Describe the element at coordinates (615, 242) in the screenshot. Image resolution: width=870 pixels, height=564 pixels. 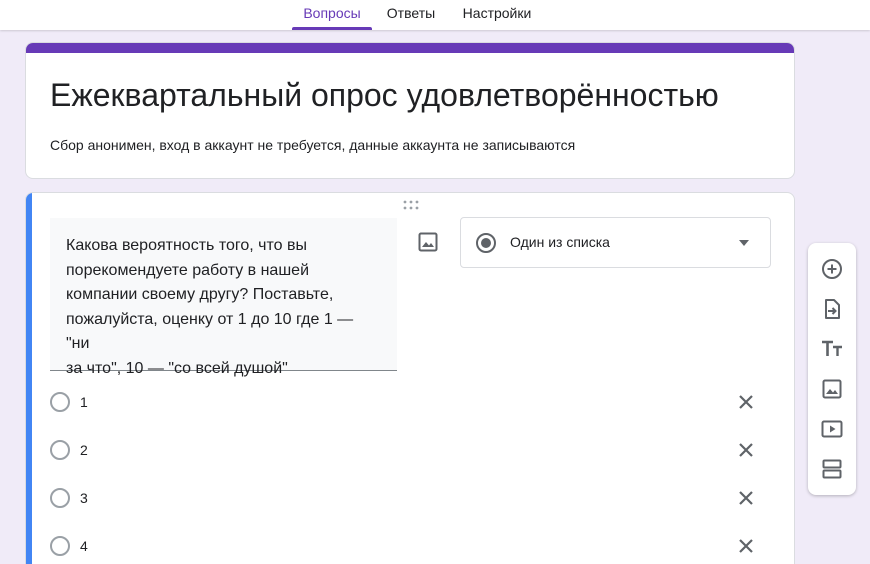
I see `question-type-dropdown: Один из списка` at that location.